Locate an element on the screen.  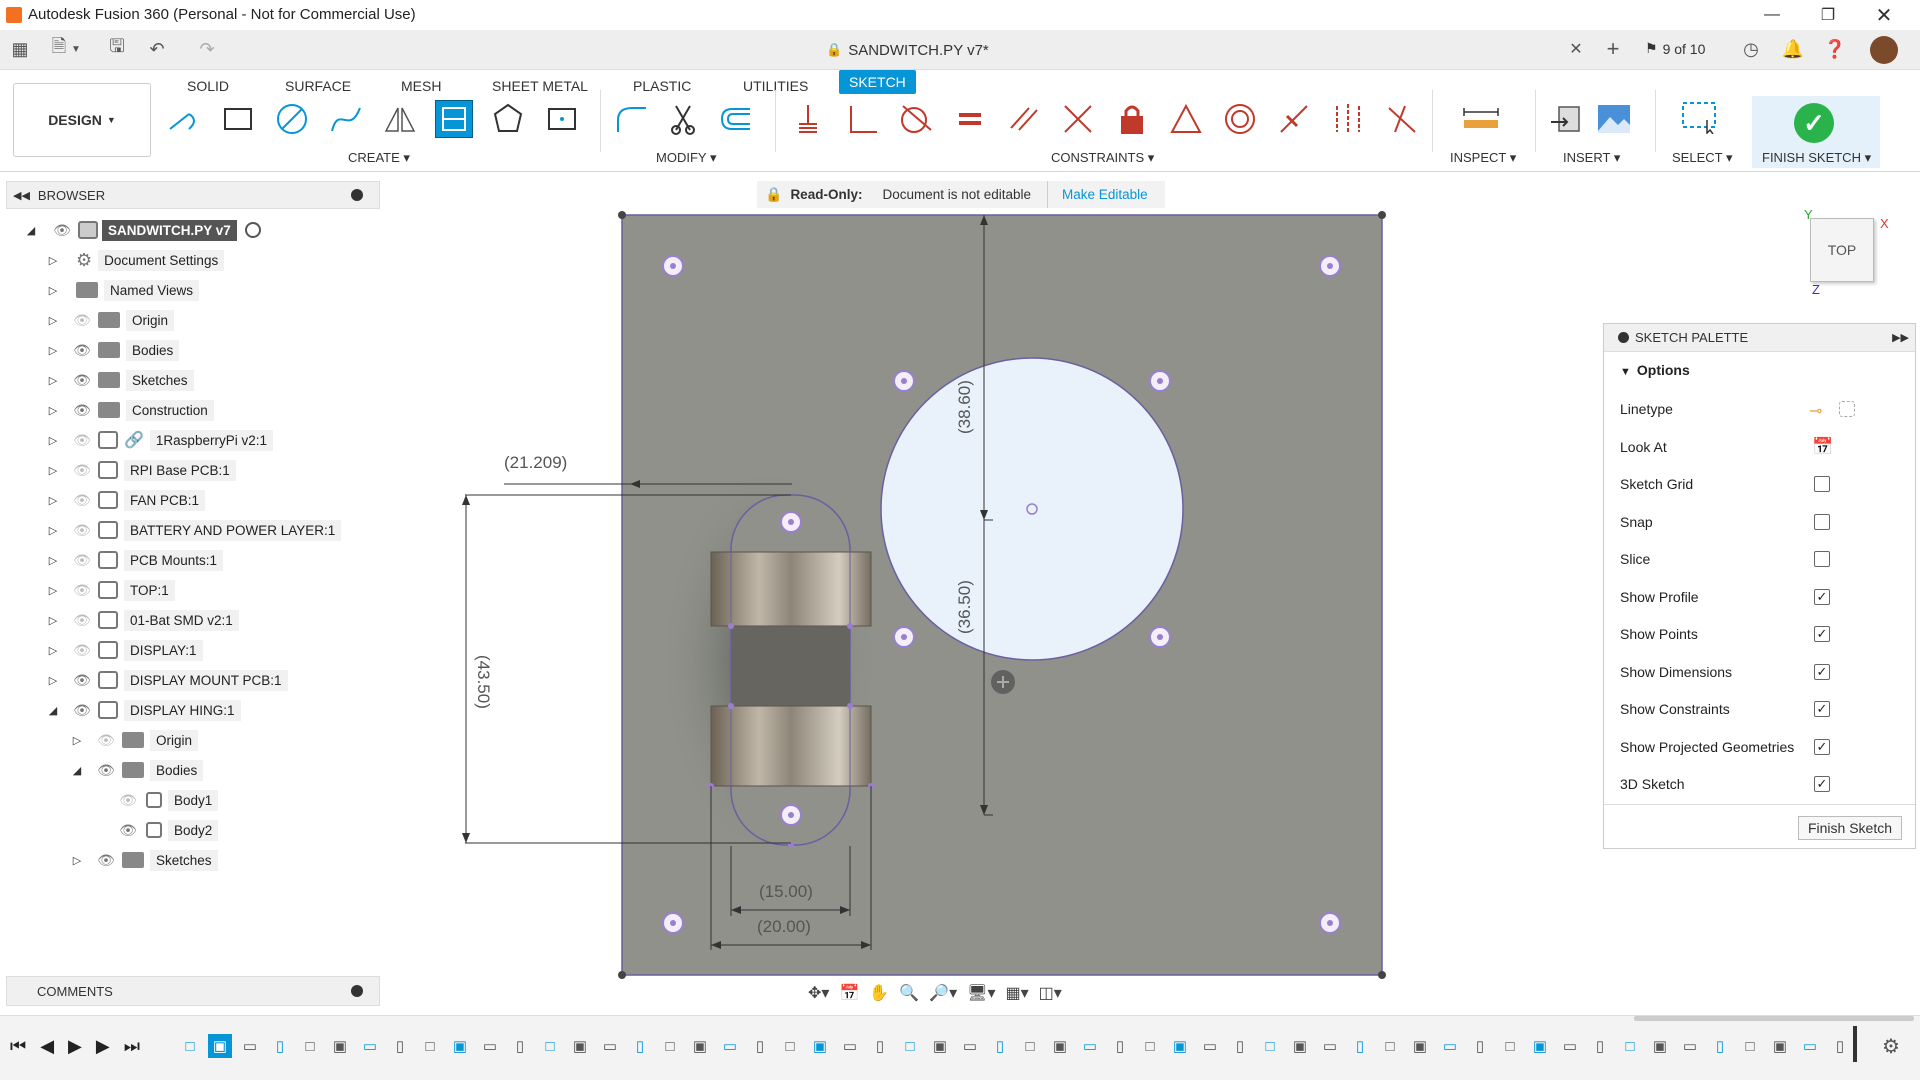
browser-item: ▷ 👁 PCB Mounts:1 is located at coordinates (135, 560).